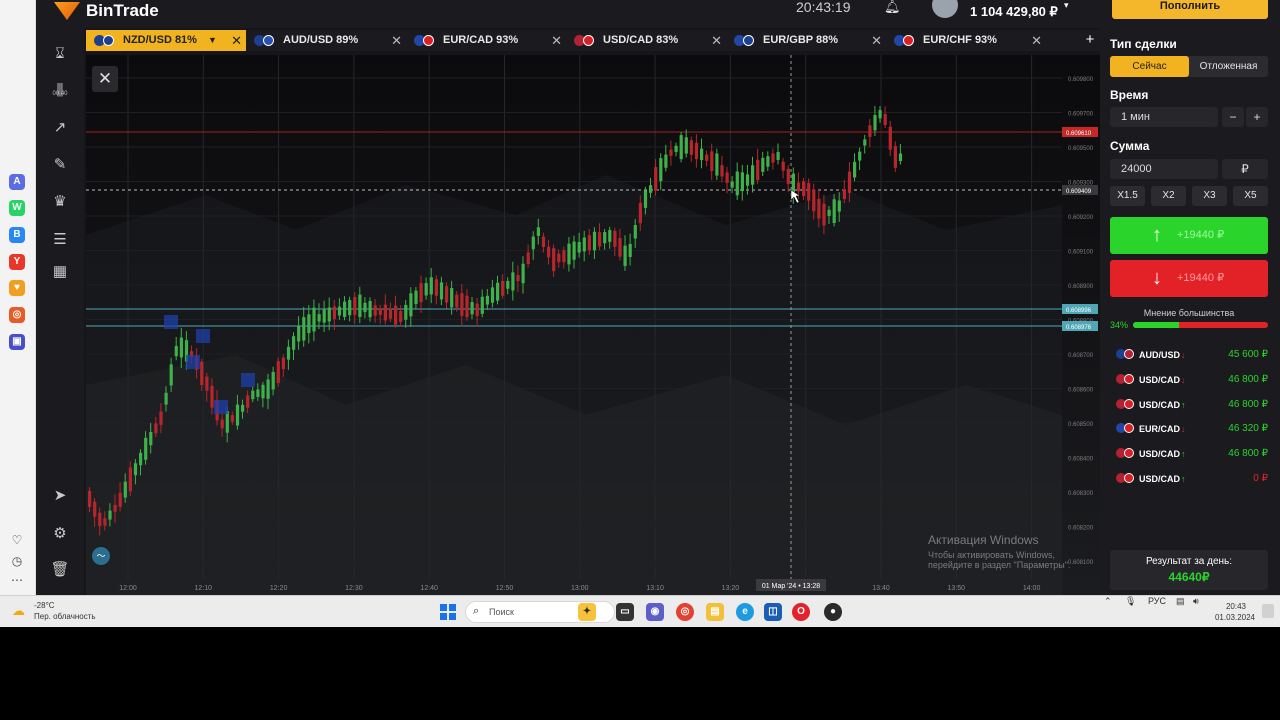 Image resolution: width=1280 pixels, height=720 pixels. Describe the element at coordinates (1149, 66) in the screenshot. I see `trade-type-now-button: Сейчас` at that location.